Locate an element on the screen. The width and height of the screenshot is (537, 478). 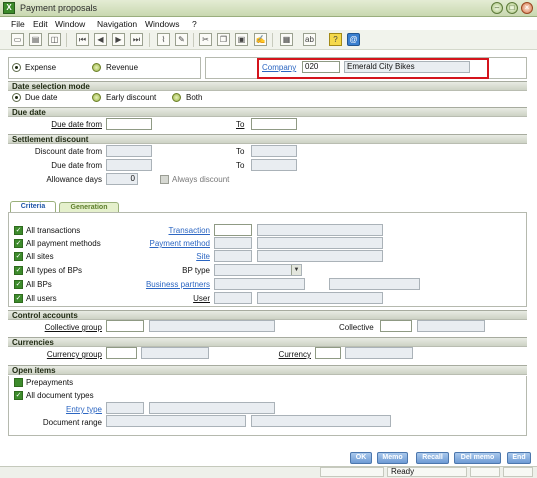
user-field is located at coordinates (233, 298).